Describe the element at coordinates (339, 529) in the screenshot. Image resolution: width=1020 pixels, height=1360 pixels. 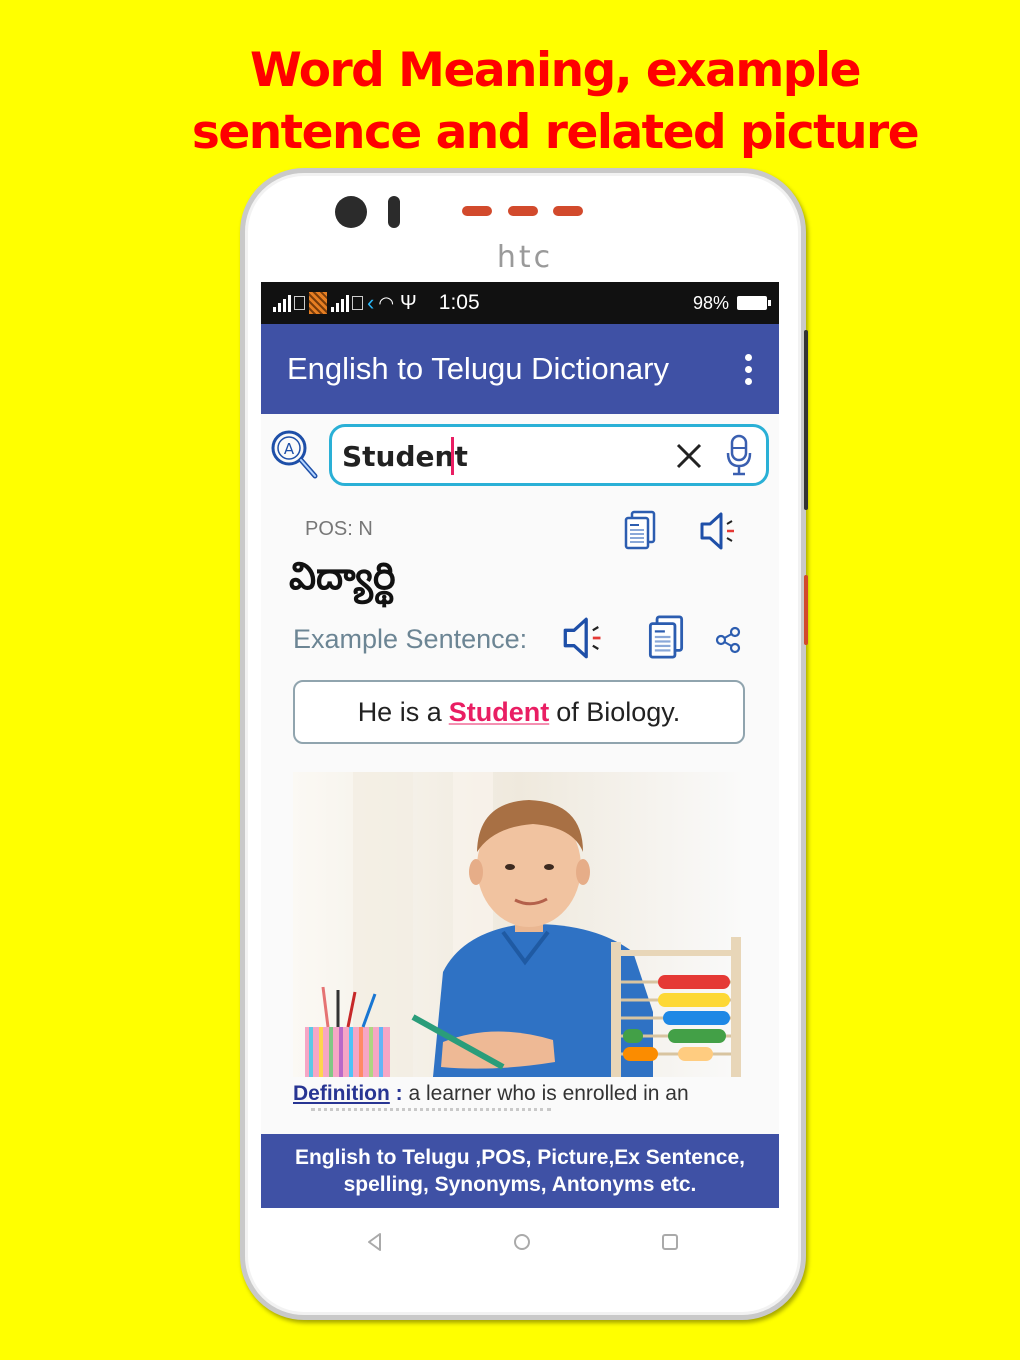
I see `pos-label: POS: N` at that location.